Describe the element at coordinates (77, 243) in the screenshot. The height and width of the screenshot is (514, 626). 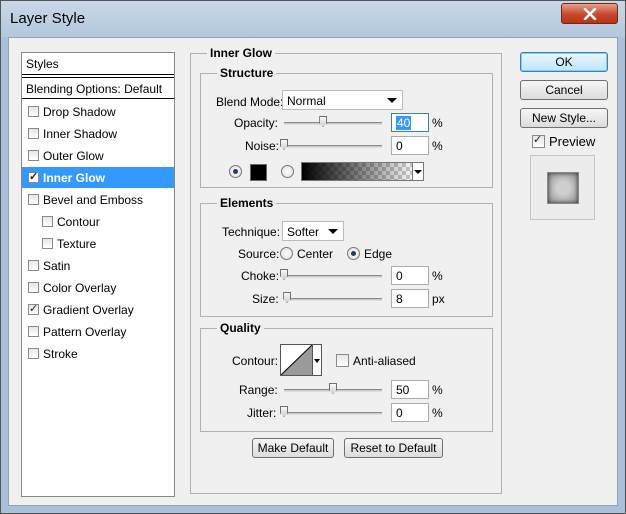
I see `style-item-label: Texture` at that location.